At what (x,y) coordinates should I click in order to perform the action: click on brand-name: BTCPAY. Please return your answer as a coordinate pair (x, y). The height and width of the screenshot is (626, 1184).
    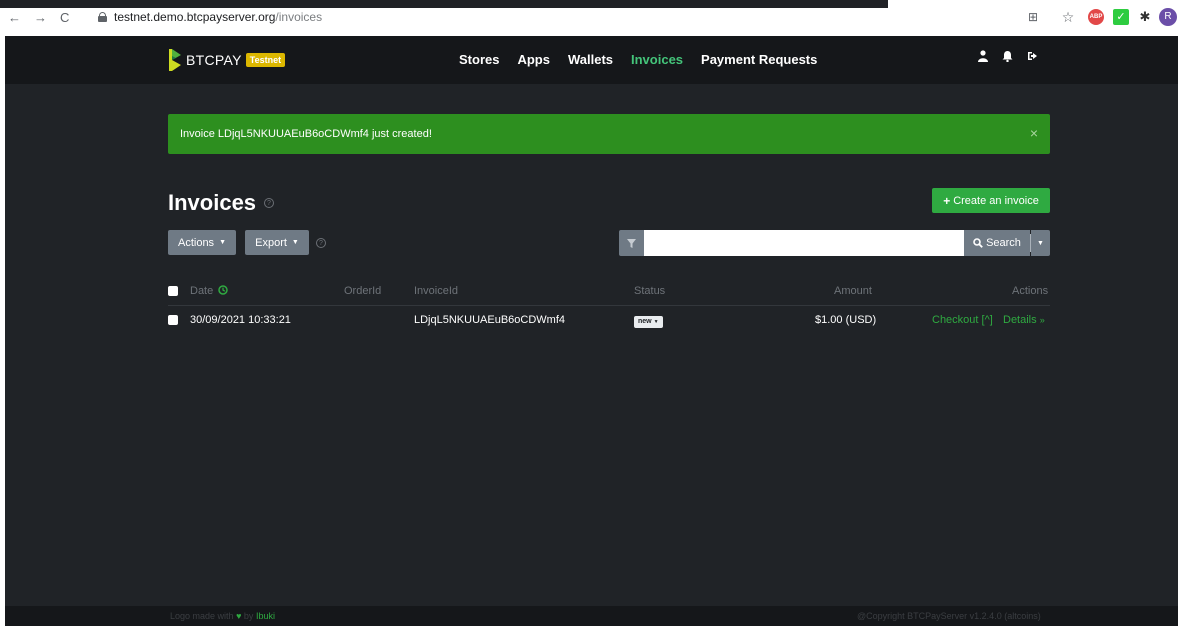
    Looking at the image, I should click on (214, 60).